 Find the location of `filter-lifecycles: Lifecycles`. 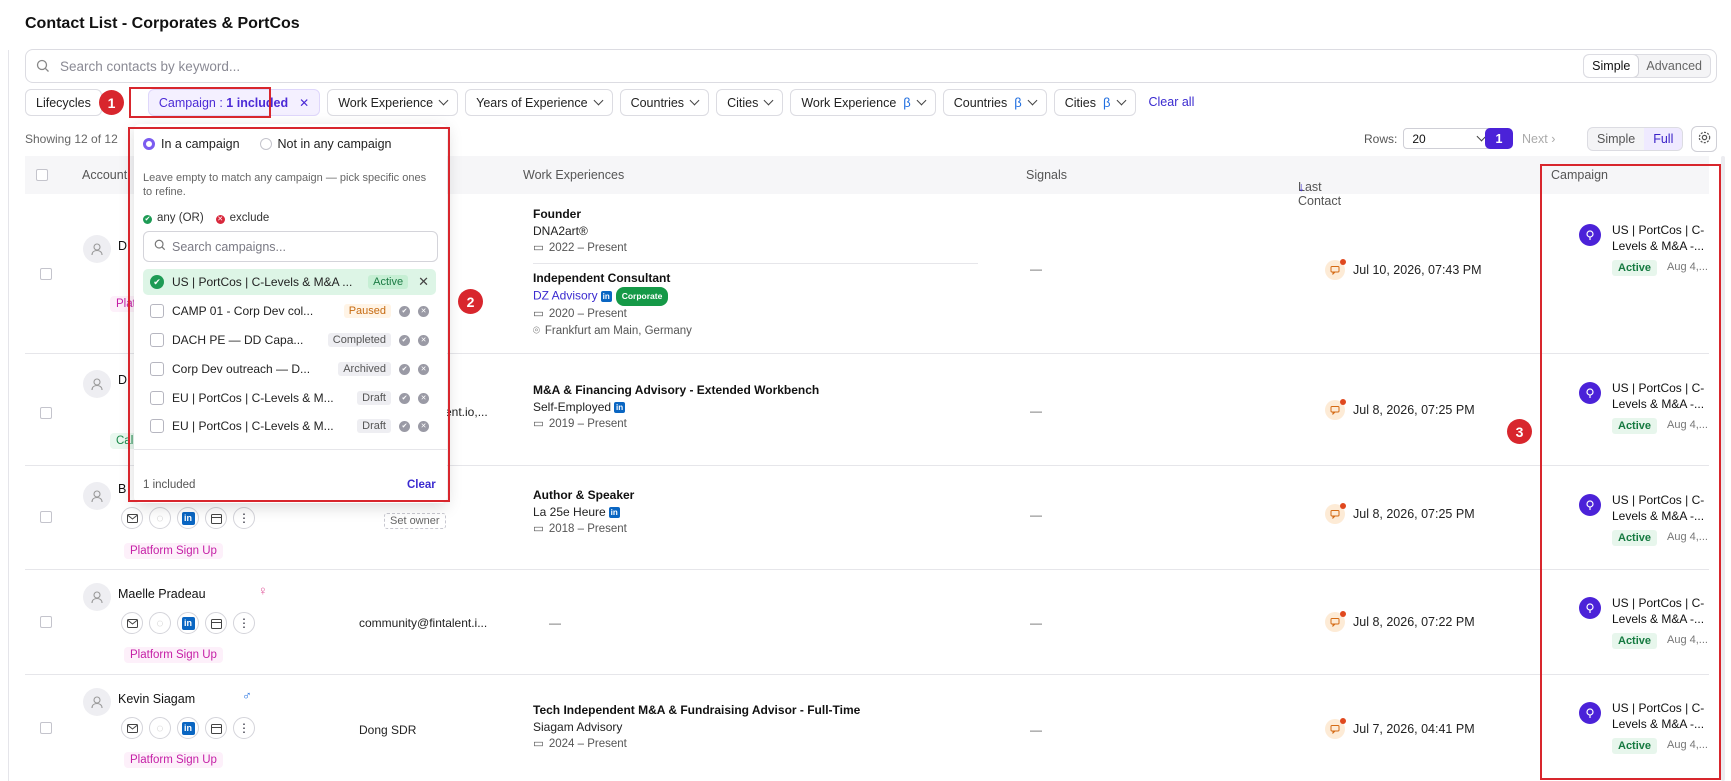

filter-lifecycles: Lifecycles is located at coordinates (63, 102).